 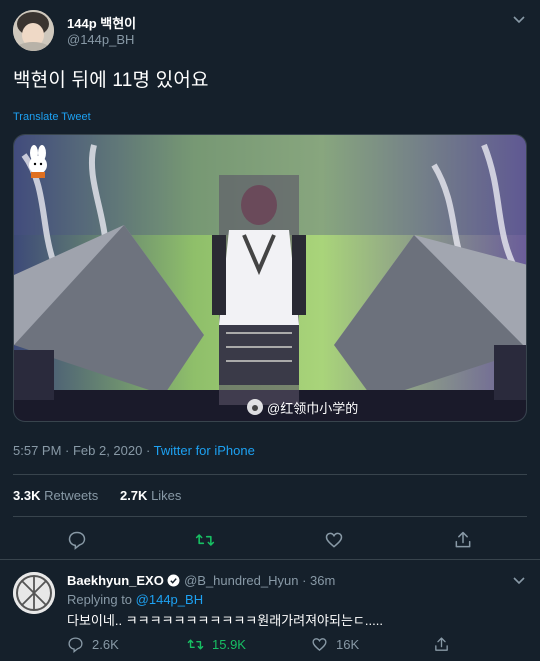 I want to click on reply-avatar, so click(x=34, y=593).